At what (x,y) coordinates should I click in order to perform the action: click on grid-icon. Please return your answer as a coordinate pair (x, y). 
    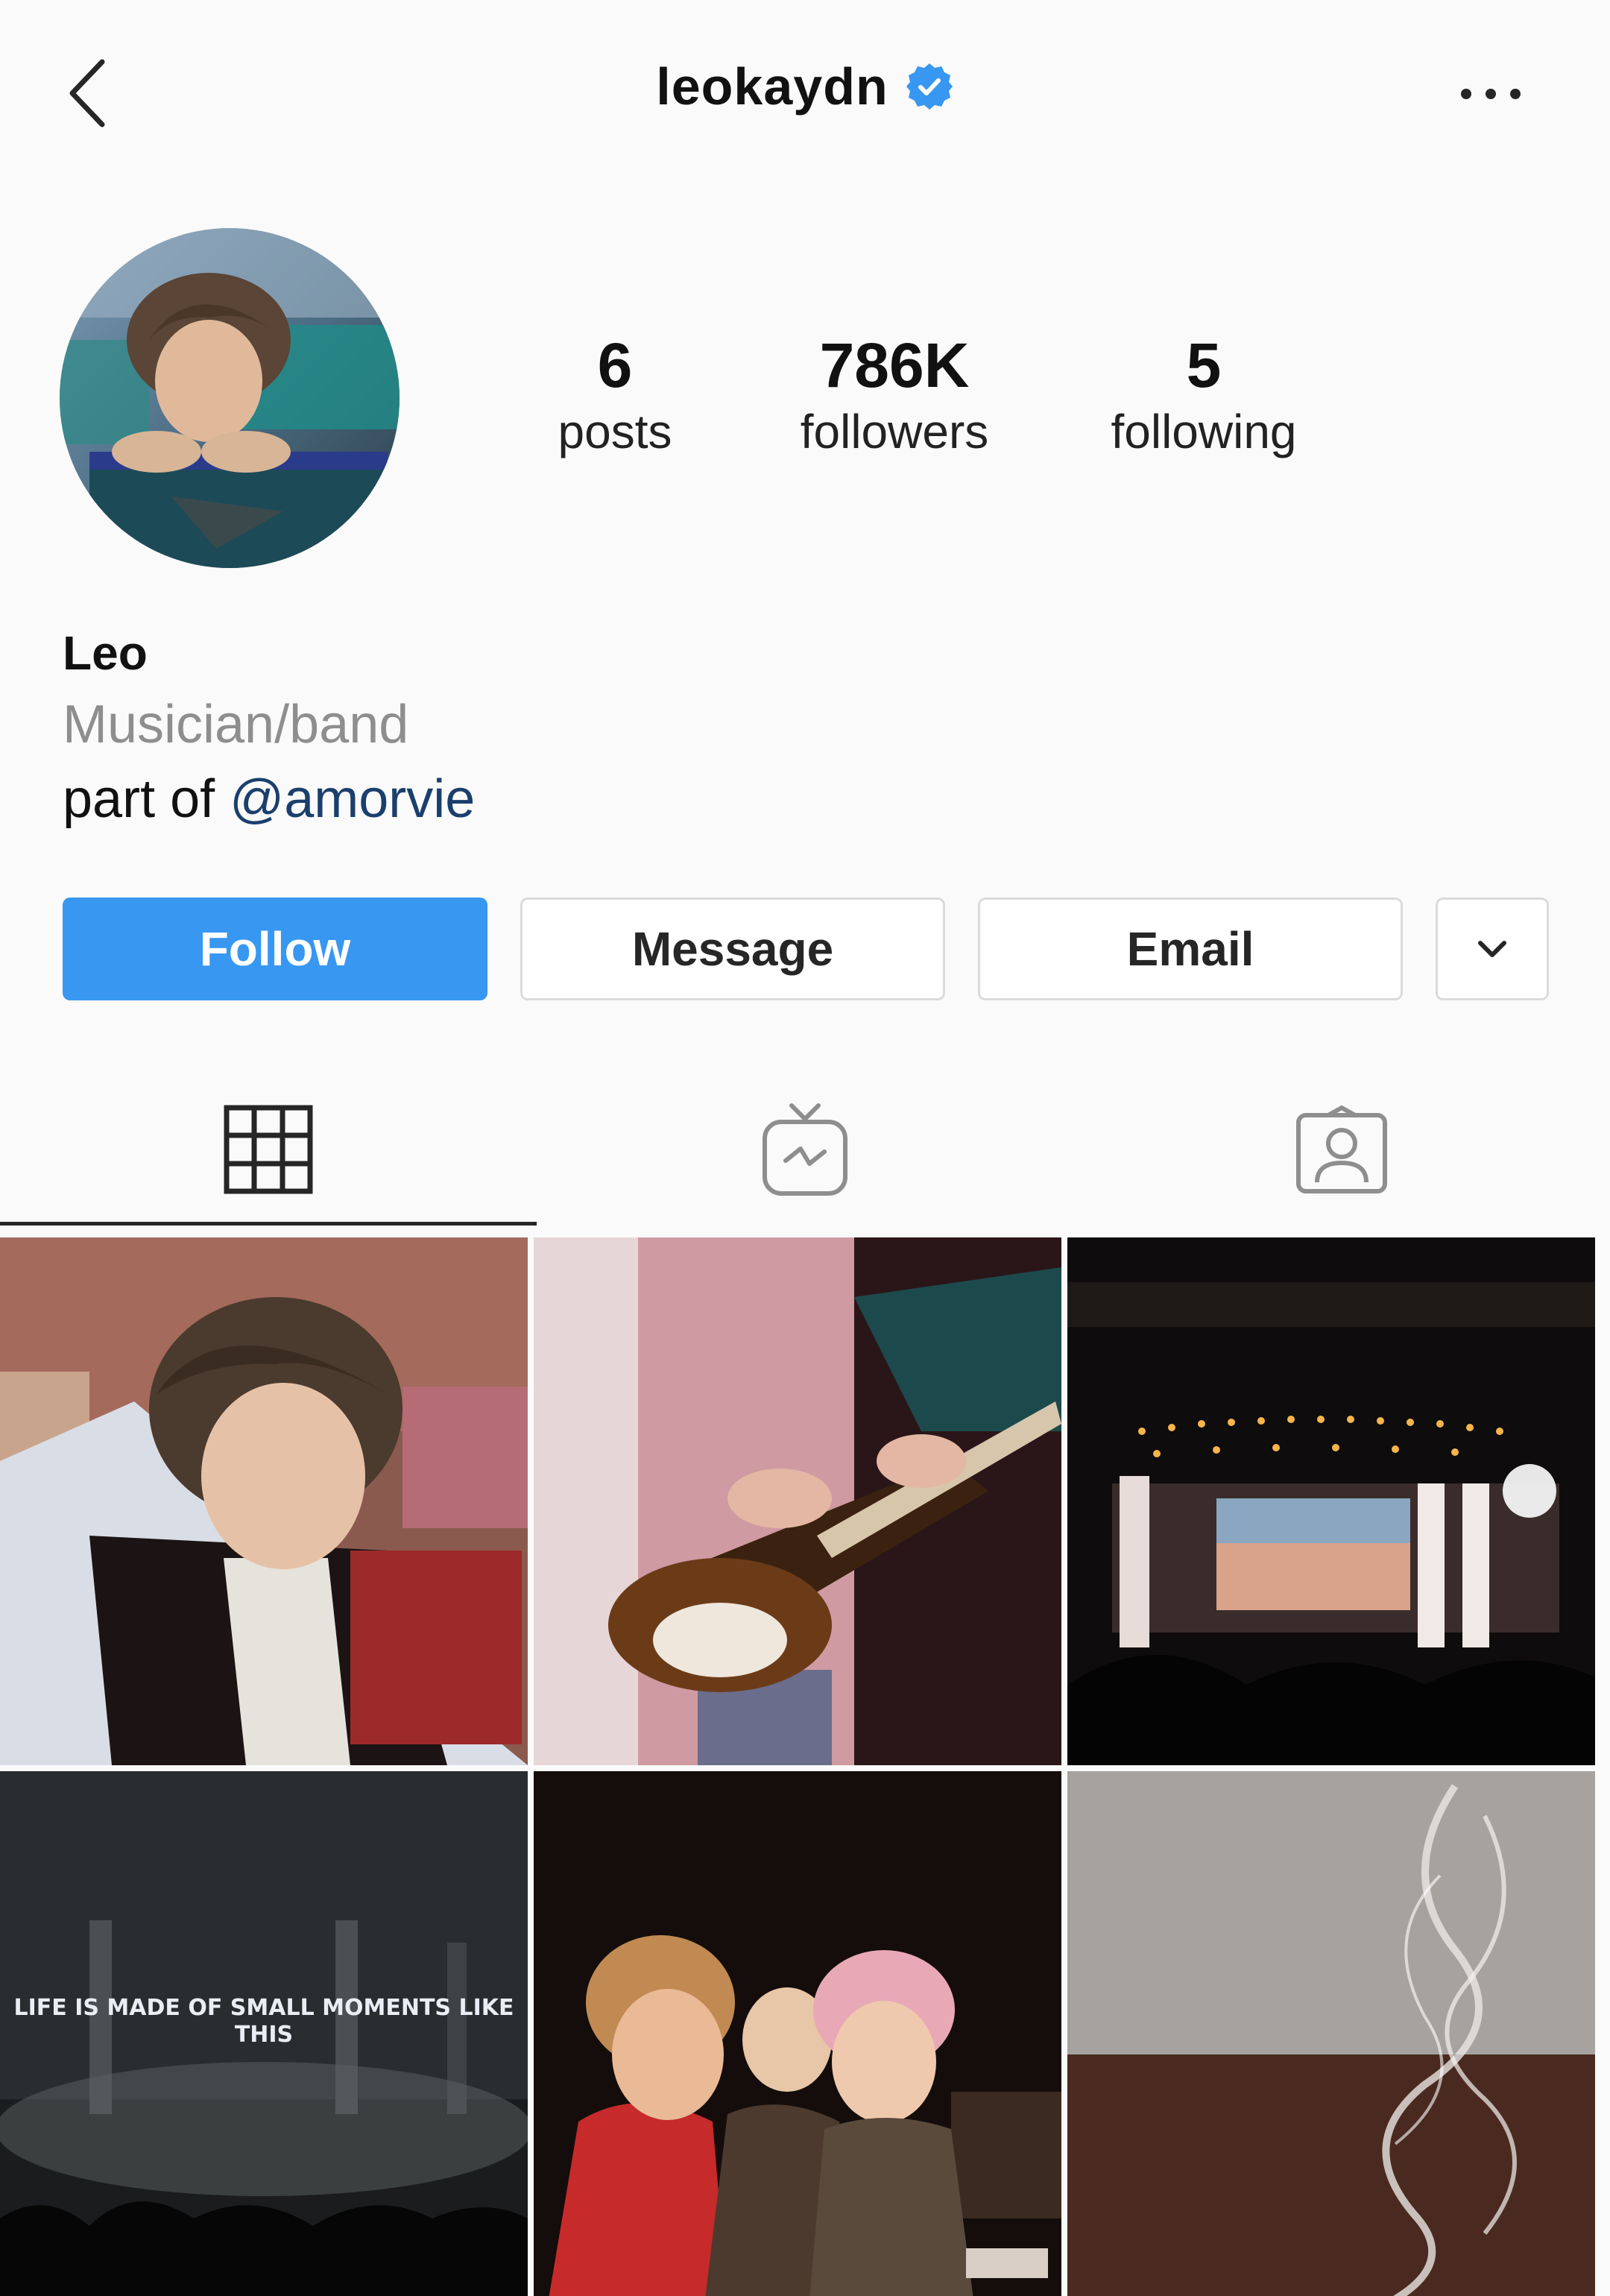
    Looking at the image, I should click on (268, 1149).